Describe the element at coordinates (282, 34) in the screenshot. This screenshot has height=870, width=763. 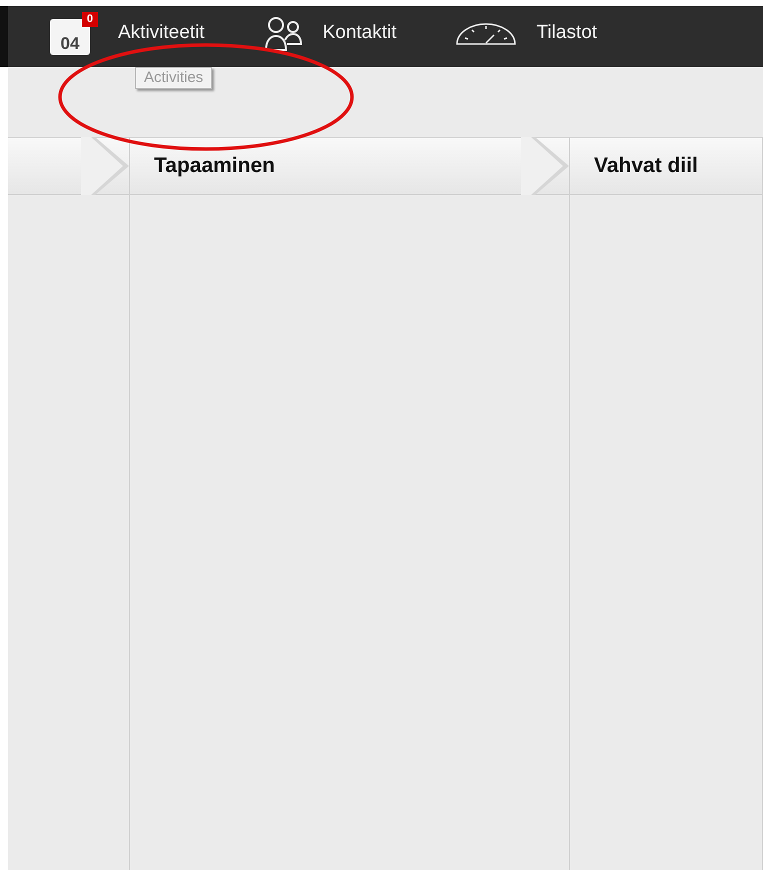
I see `people-icon` at that location.